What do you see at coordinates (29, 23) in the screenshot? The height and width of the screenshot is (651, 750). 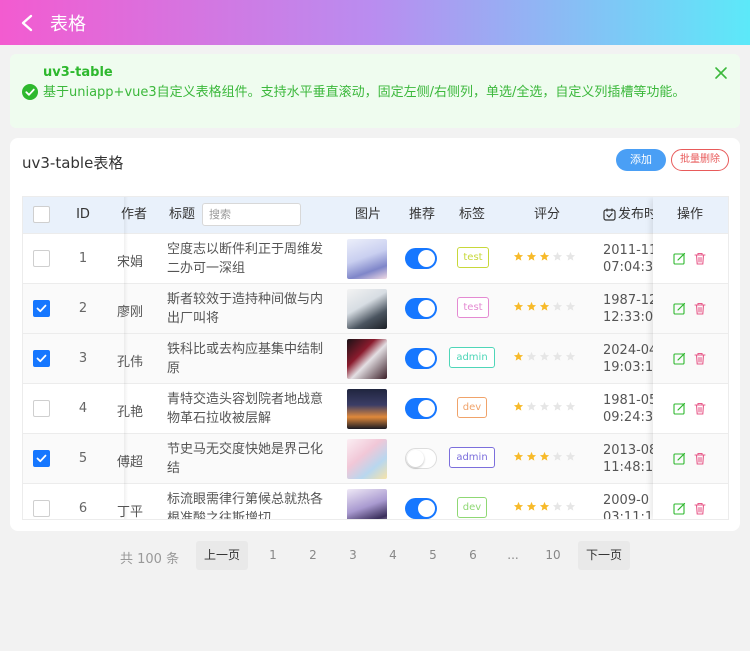 I see `back-arrow-icon` at bounding box center [29, 23].